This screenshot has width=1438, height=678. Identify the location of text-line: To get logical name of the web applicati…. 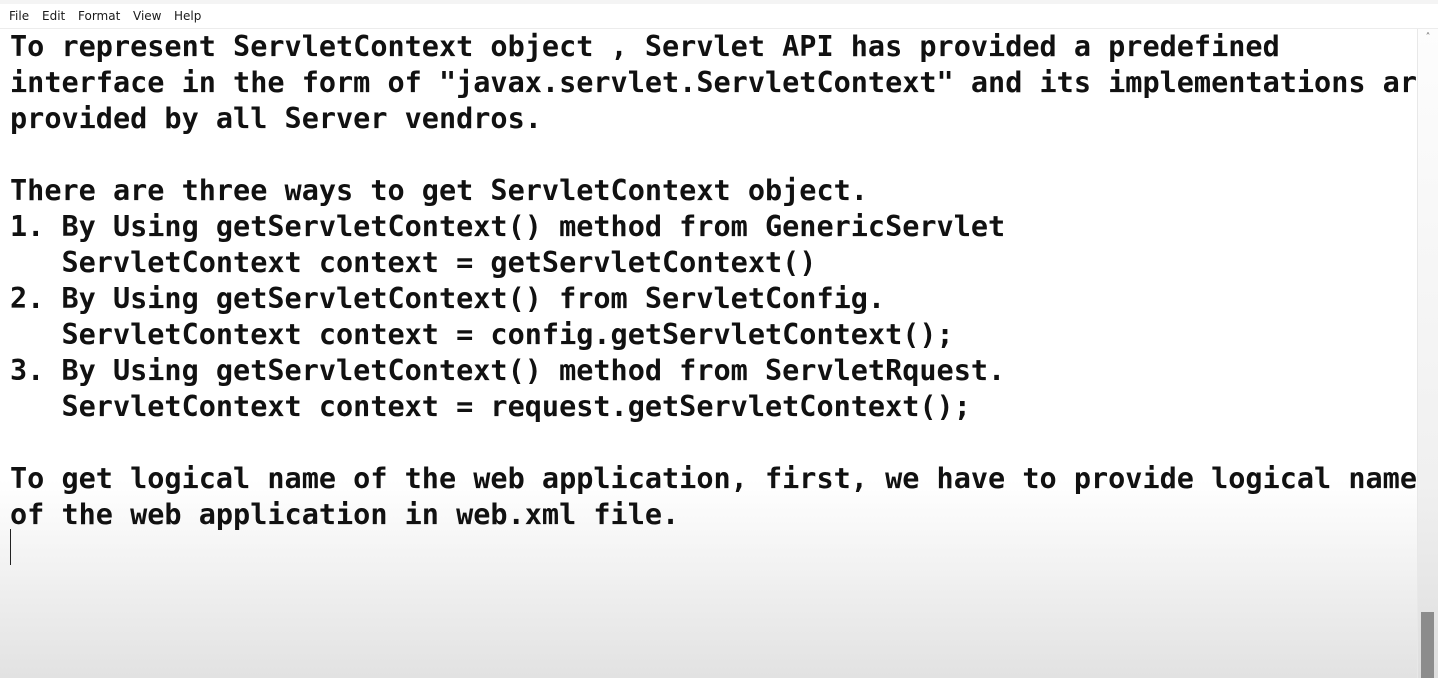
(713, 478).